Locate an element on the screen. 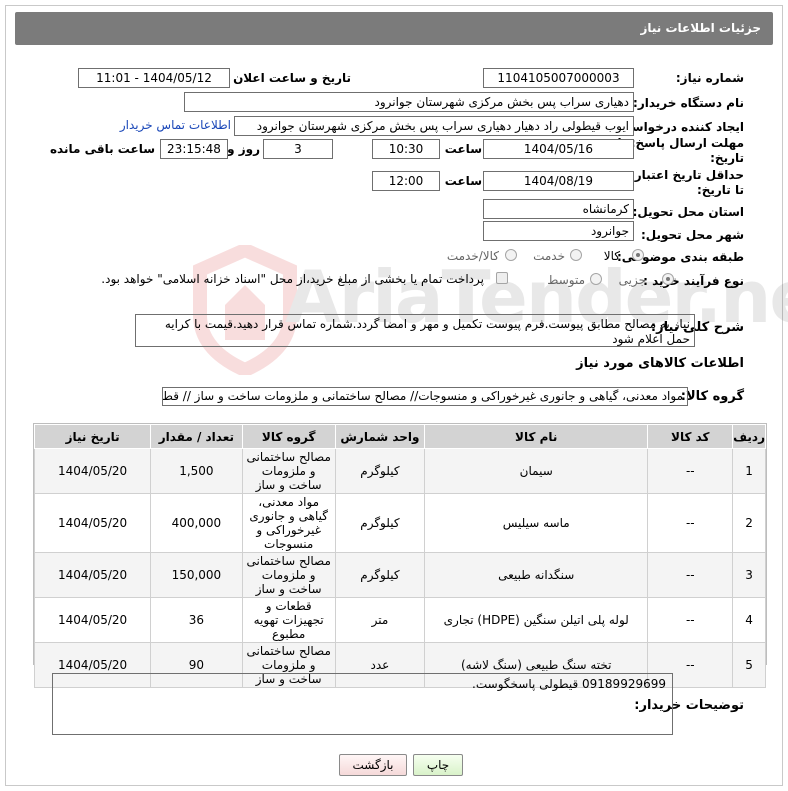  col-header-name: نام کالا is located at coordinates (536, 436).